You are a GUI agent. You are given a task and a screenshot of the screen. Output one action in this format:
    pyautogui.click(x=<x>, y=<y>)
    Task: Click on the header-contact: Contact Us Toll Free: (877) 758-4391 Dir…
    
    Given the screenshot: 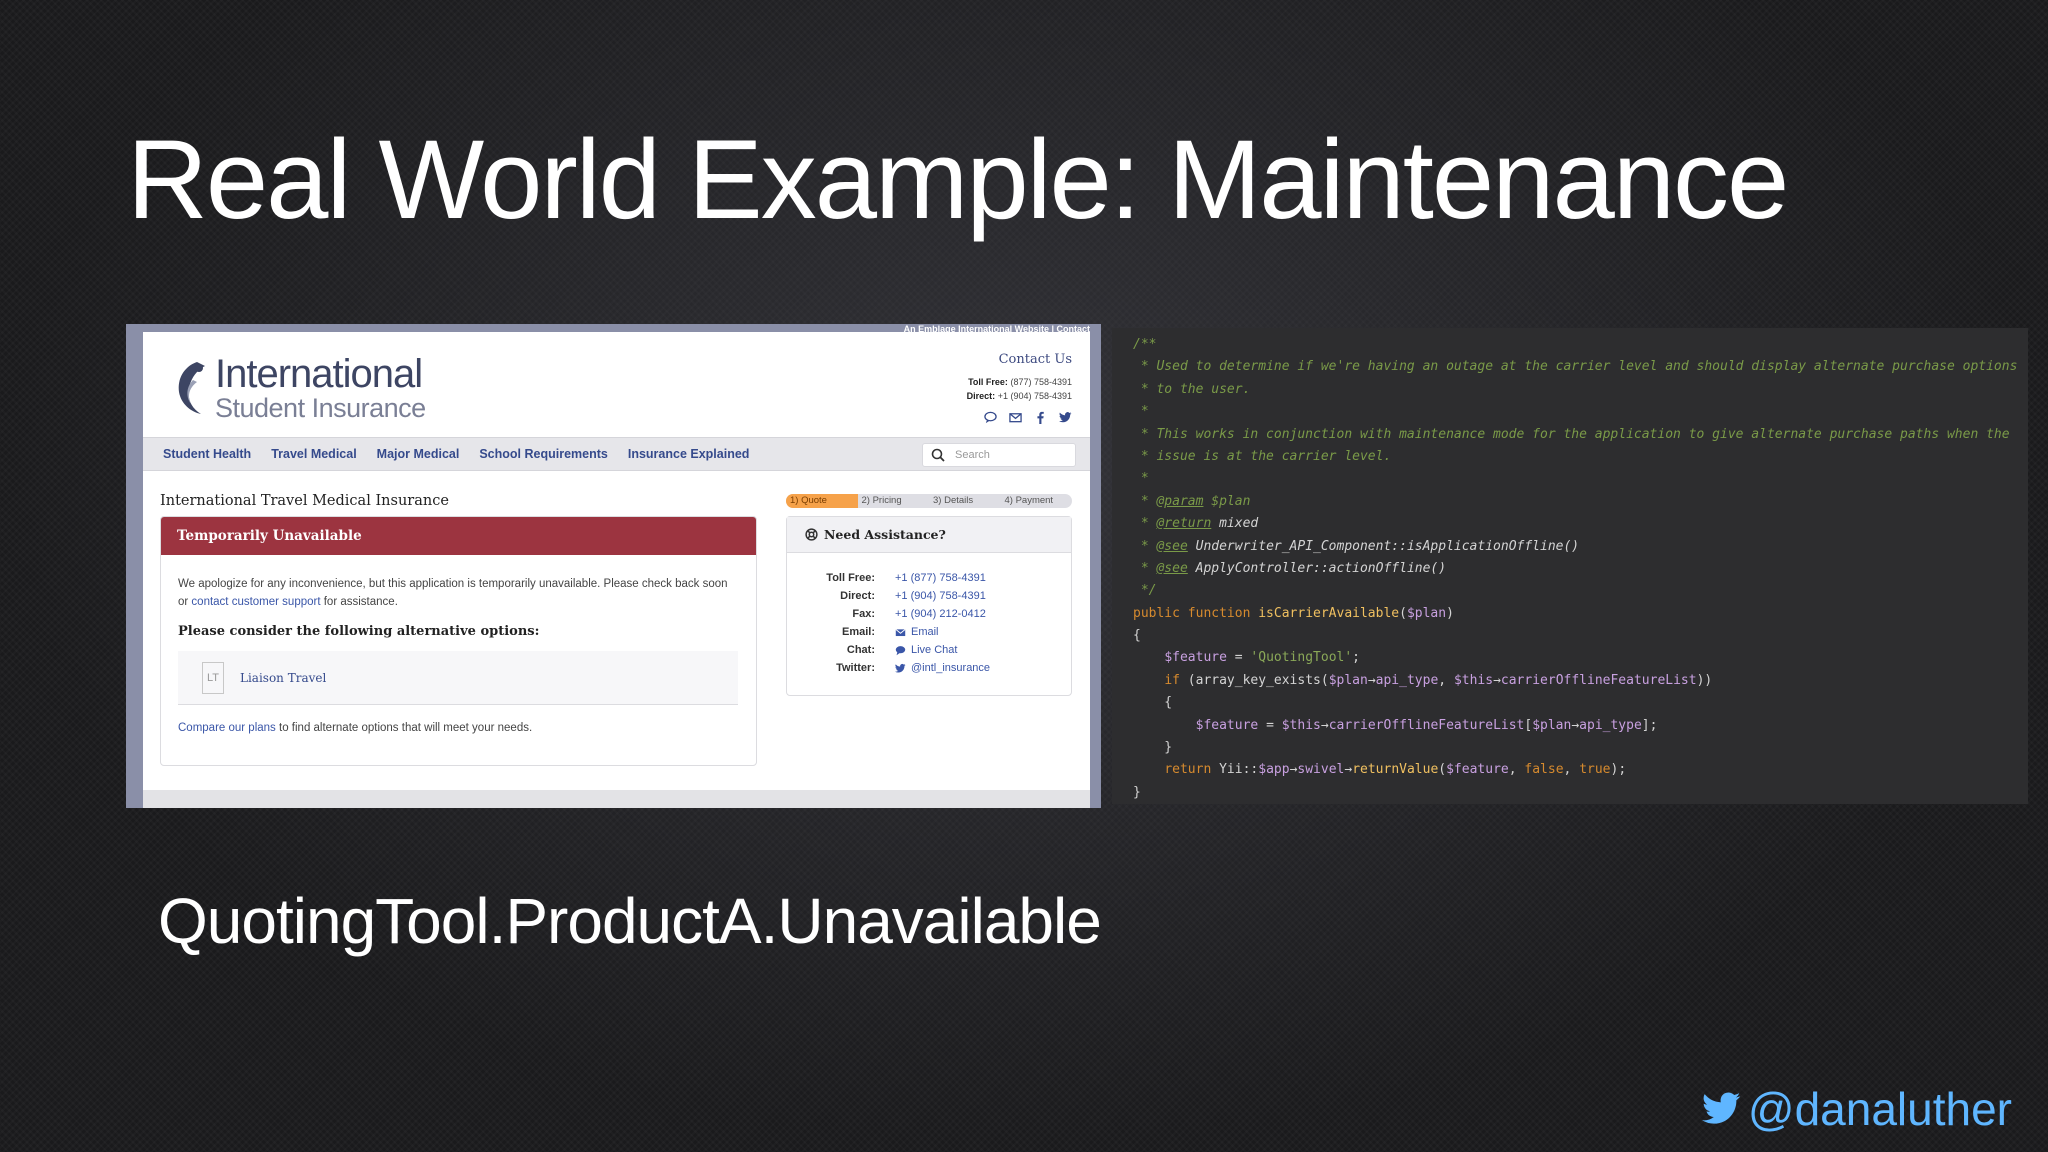 What is the action you would take?
    pyautogui.click(x=1019, y=388)
    